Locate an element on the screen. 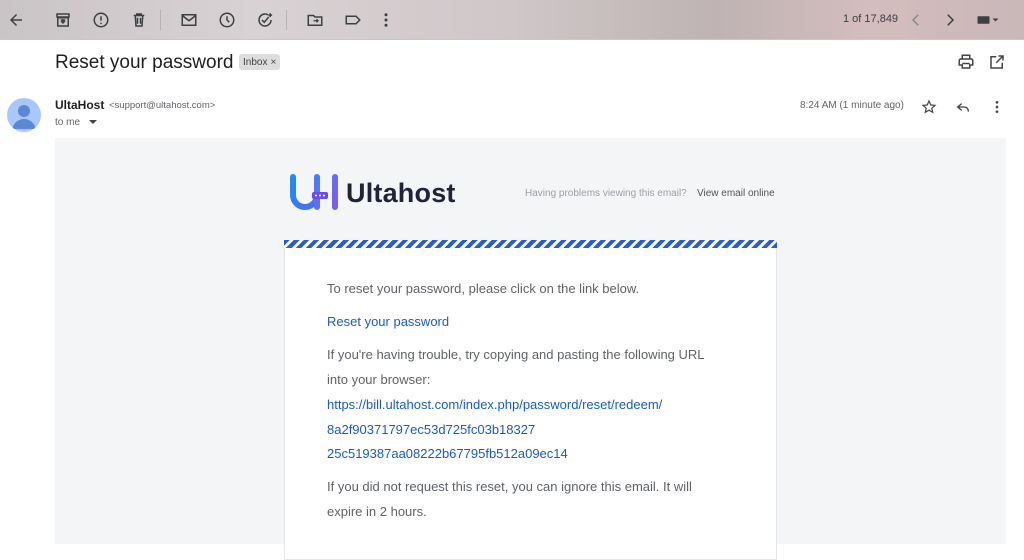  reset-url-line3: 25c519387aa08222b67795fb512a09ec14 is located at coordinates (447, 453).